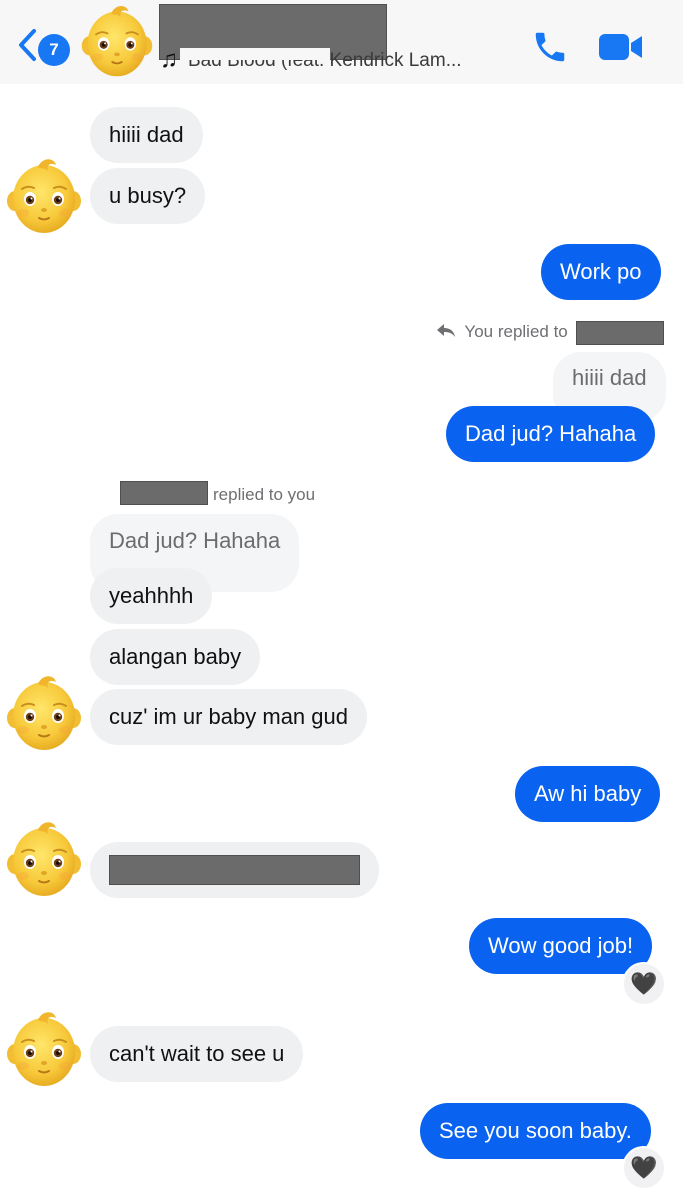 The image size is (683, 1200). What do you see at coordinates (148, 196) in the screenshot?
I see `incoming-message: u busy?` at bounding box center [148, 196].